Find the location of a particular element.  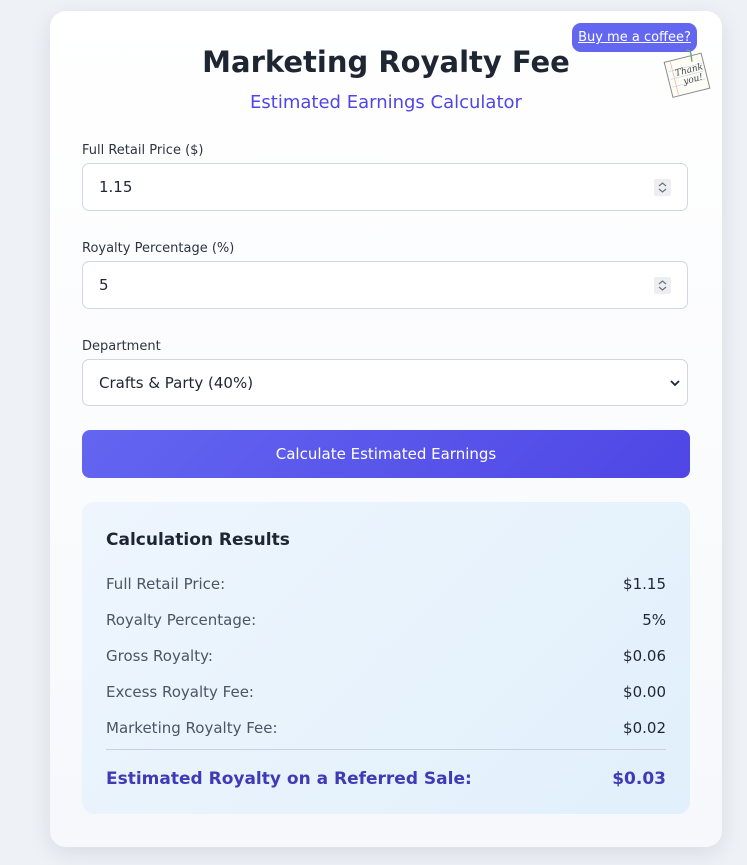

result-label: Gross Royalty: is located at coordinates (159, 656).